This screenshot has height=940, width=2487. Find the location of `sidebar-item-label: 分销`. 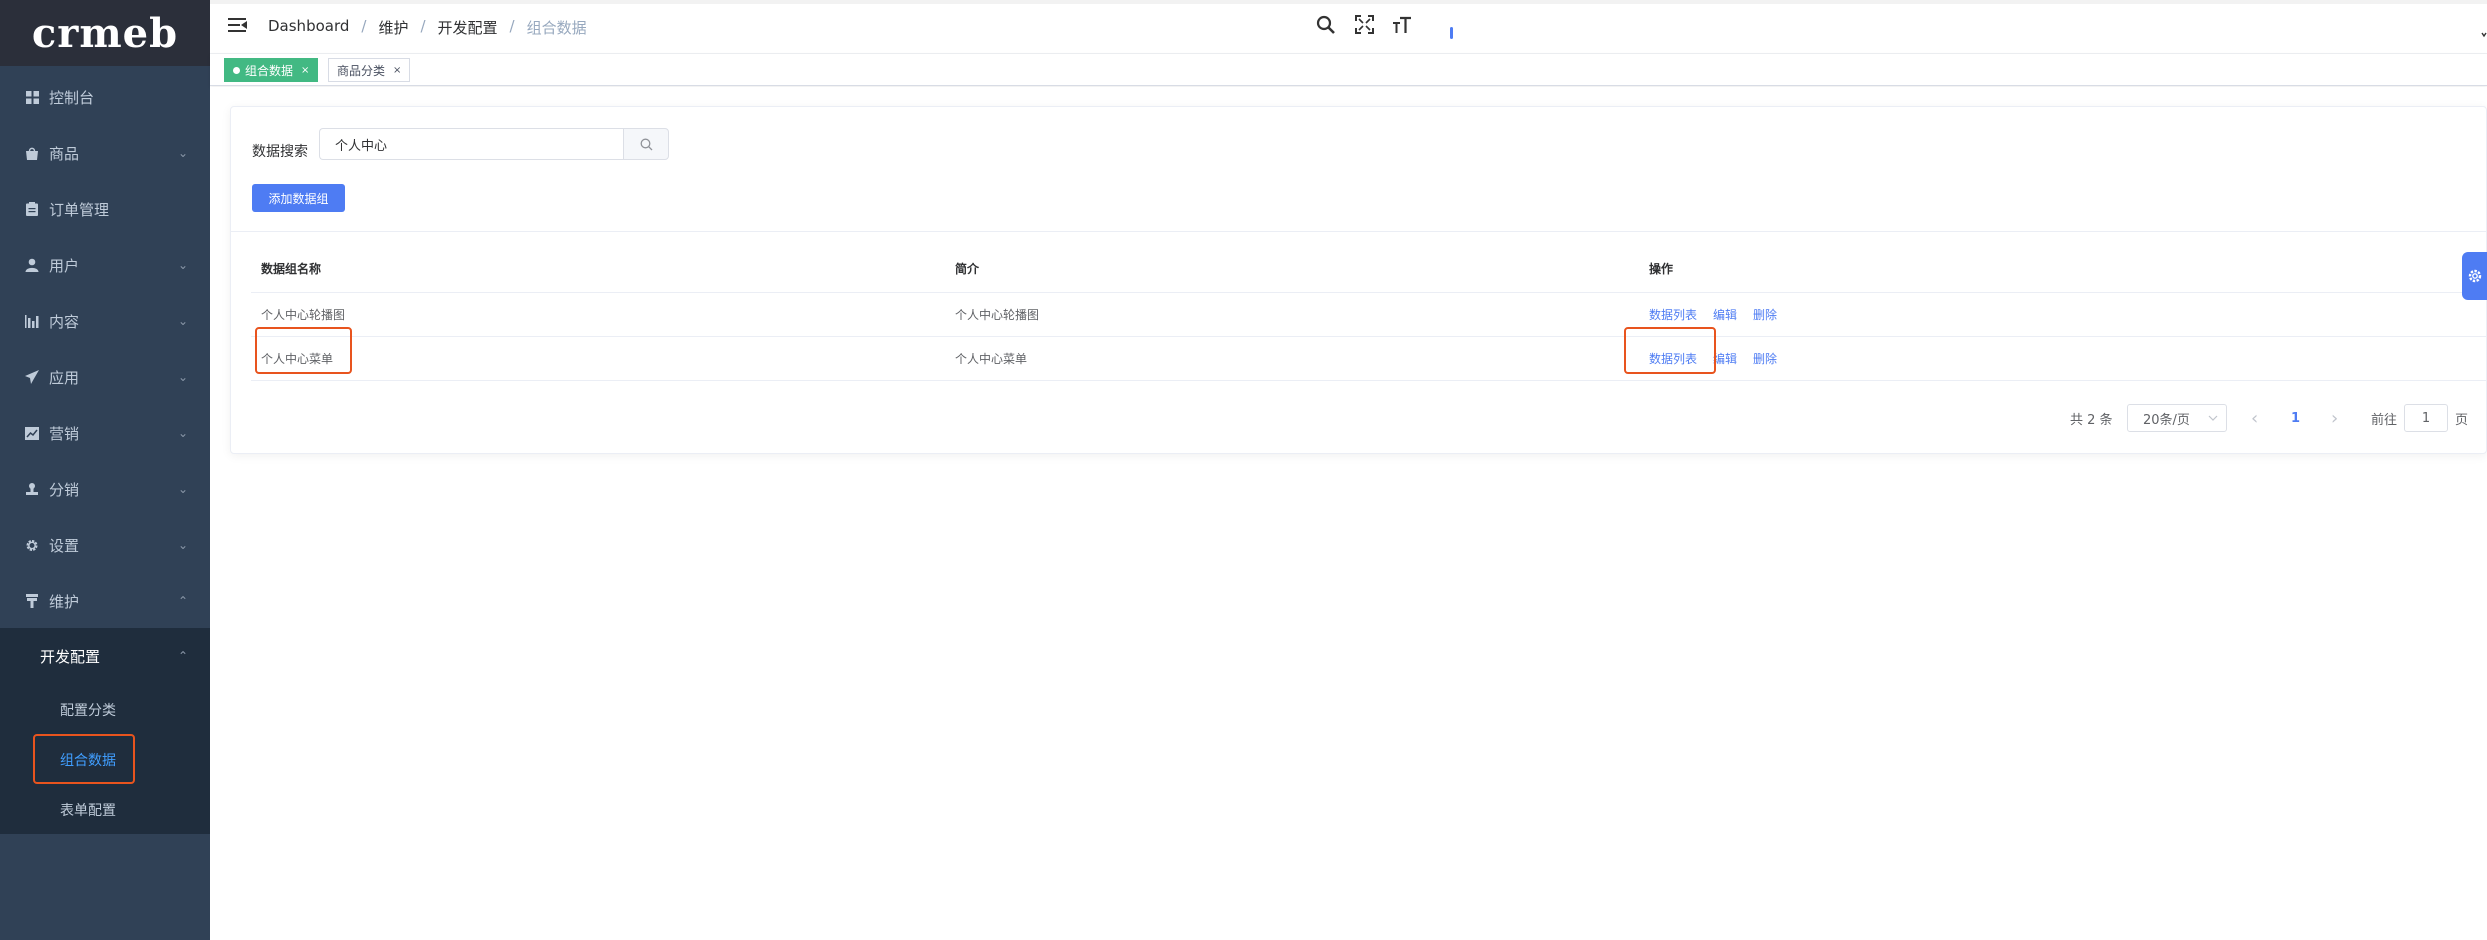

sidebar-item-label: 分销 is located at coordinates (64, 489).